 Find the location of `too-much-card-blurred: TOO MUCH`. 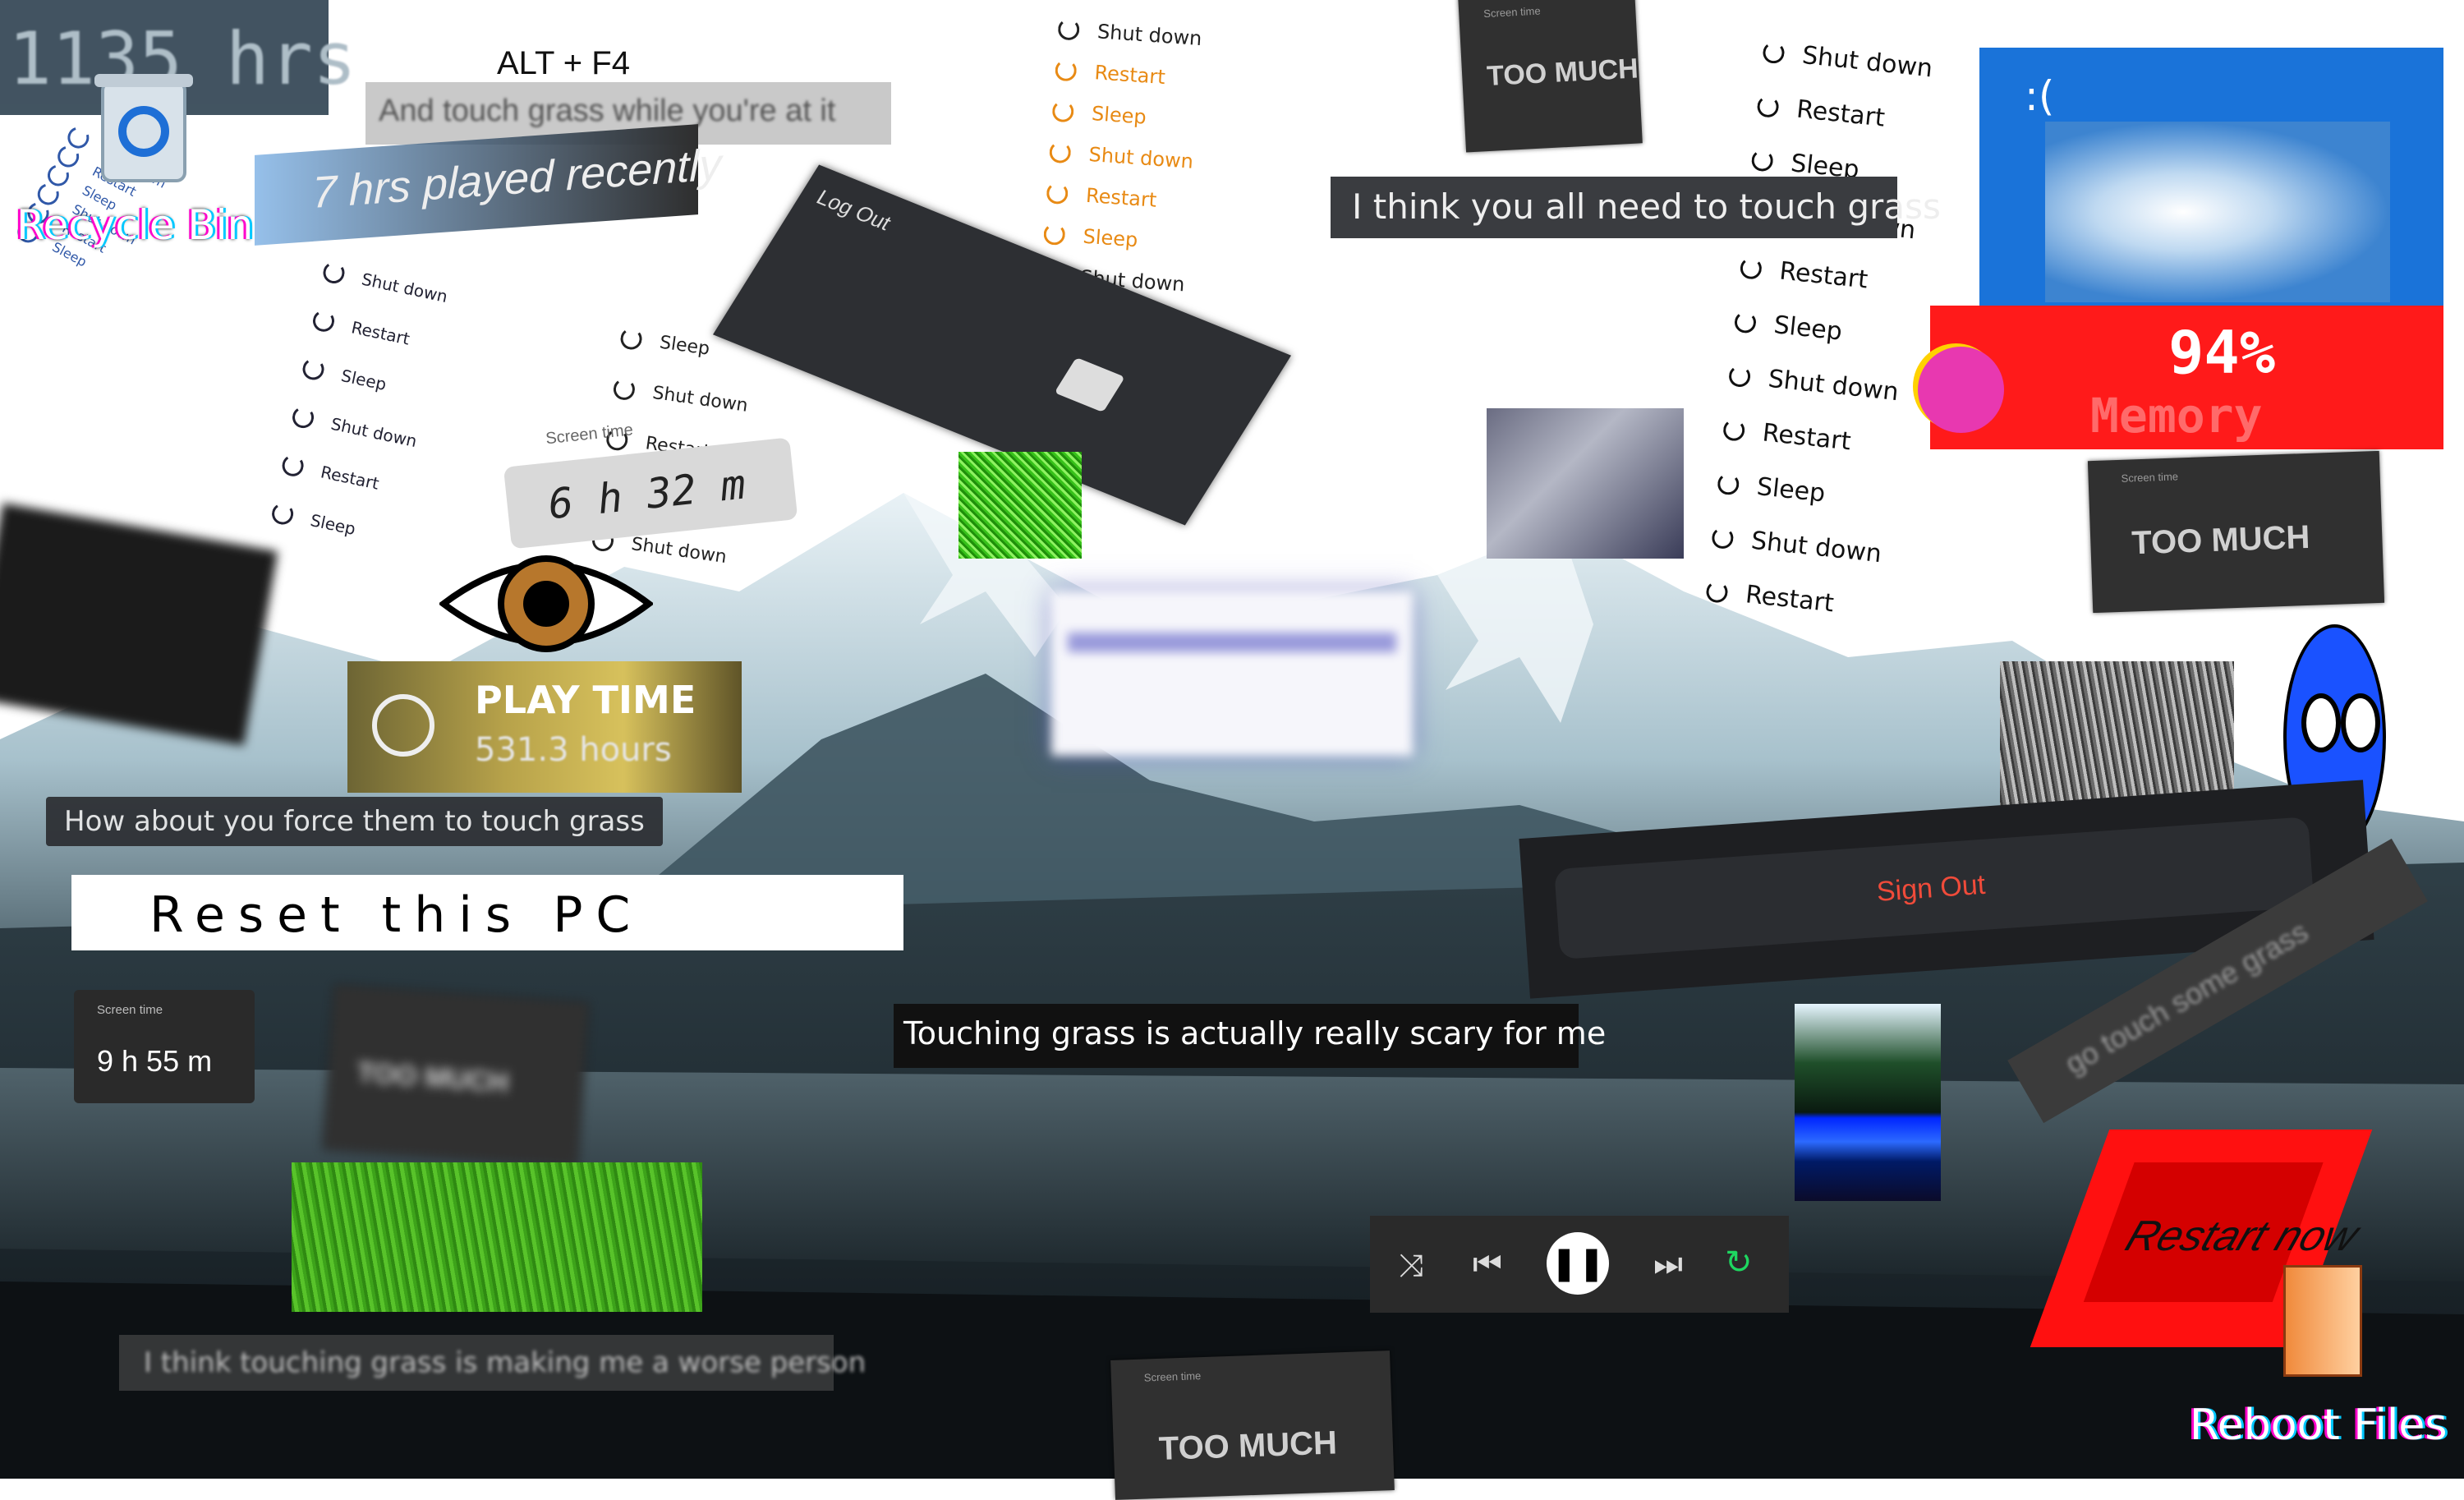

too-much-card-blurred: TOO MUCH is located at coordinates (456, 1076).